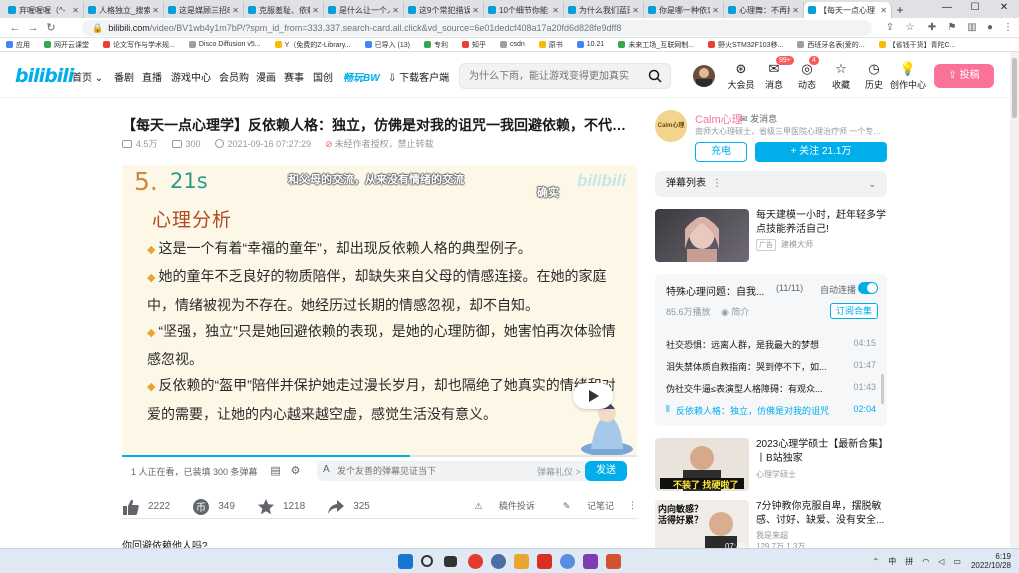  What do you see at coordinates (900, 10) in the screenshot?
I see `new-tab-button: +` at bounding box center [900, 10].